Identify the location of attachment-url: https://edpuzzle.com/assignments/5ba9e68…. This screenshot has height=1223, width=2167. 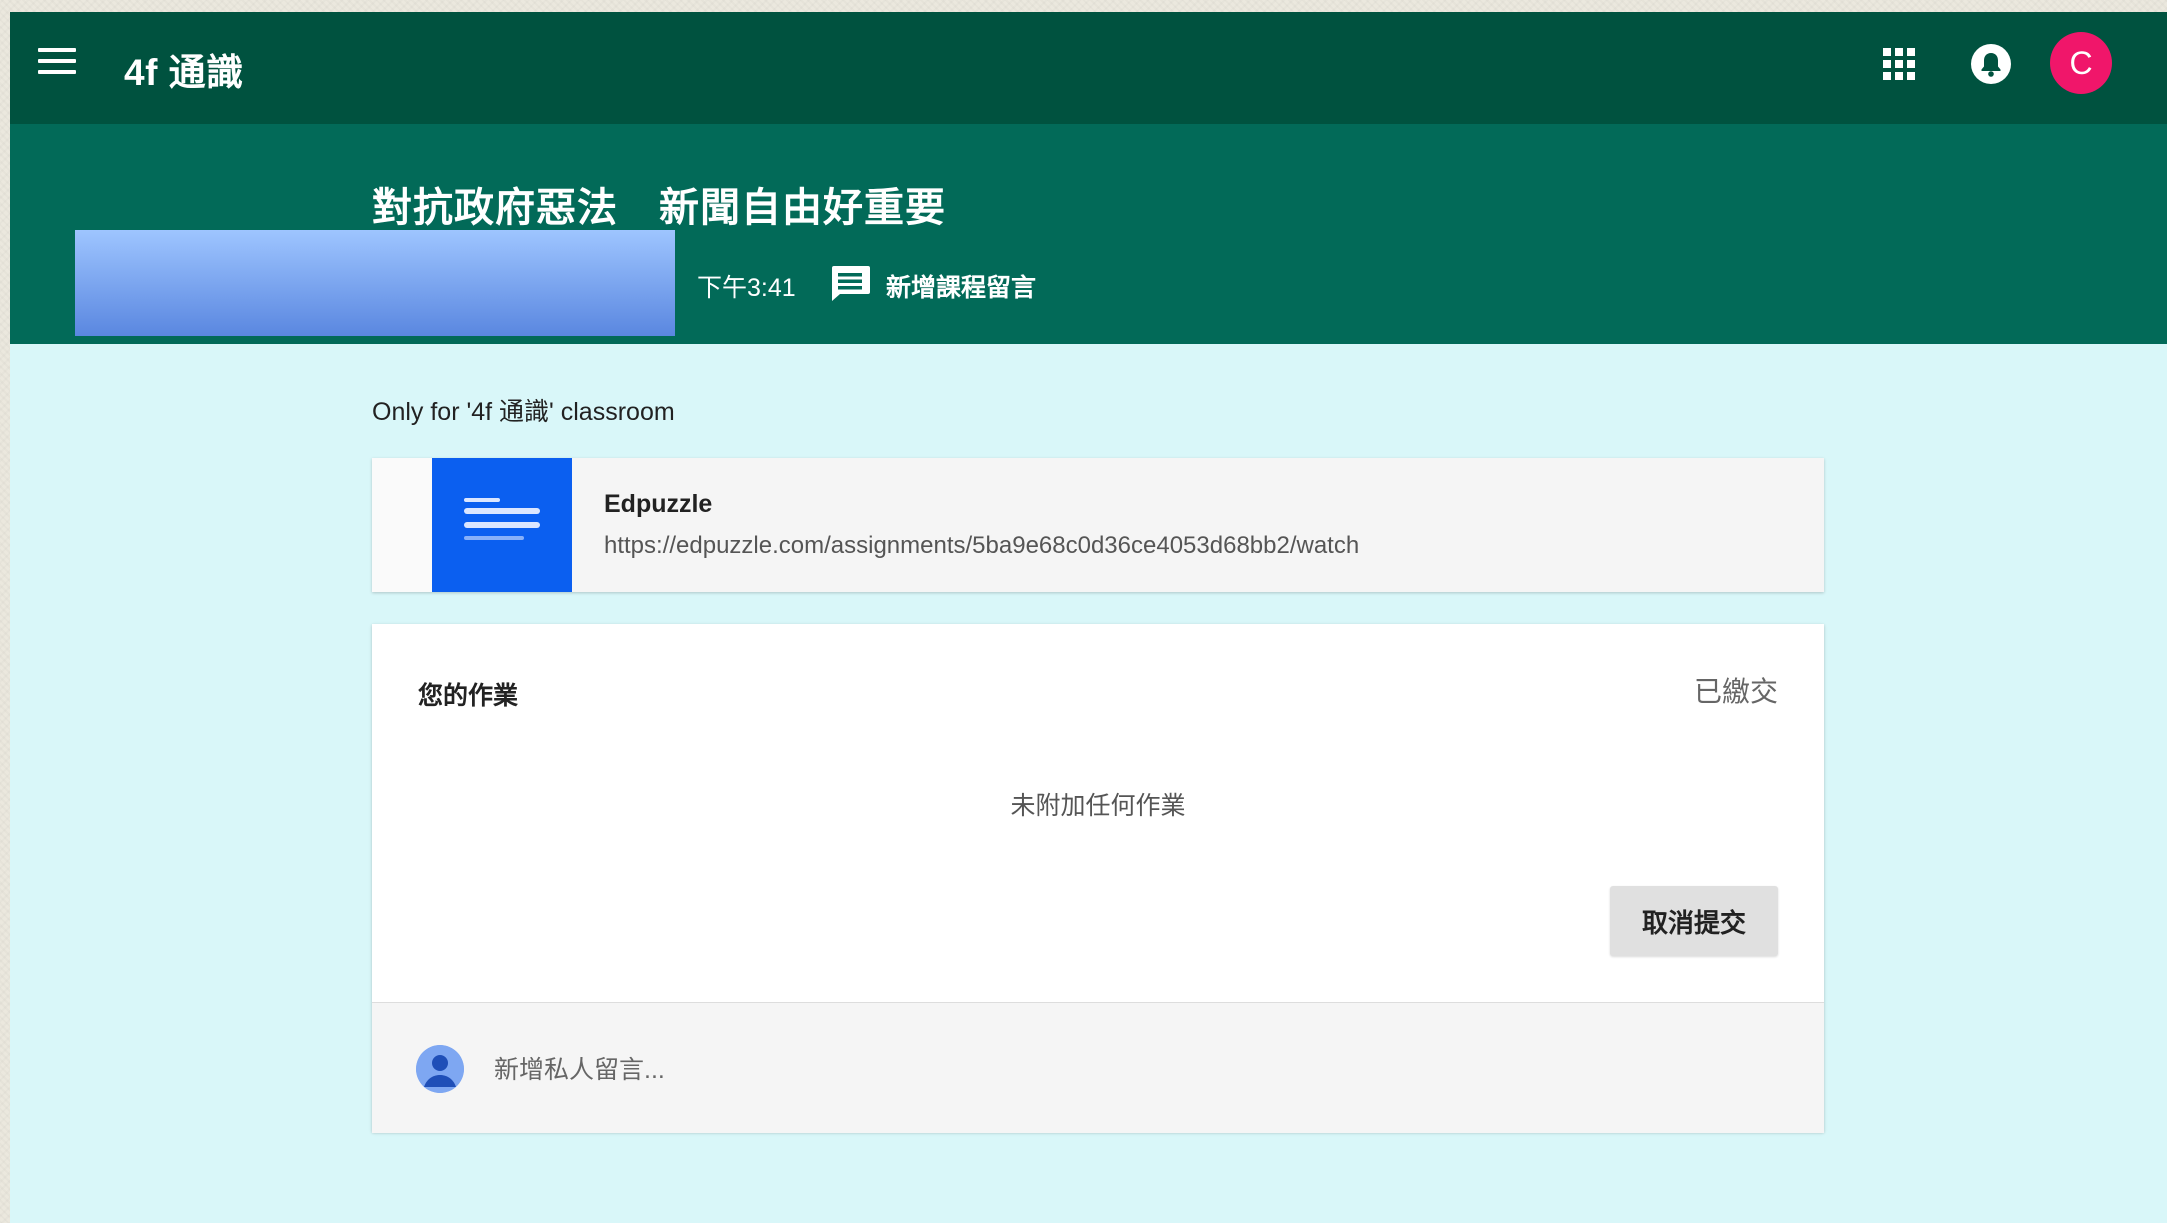
(982, 545).